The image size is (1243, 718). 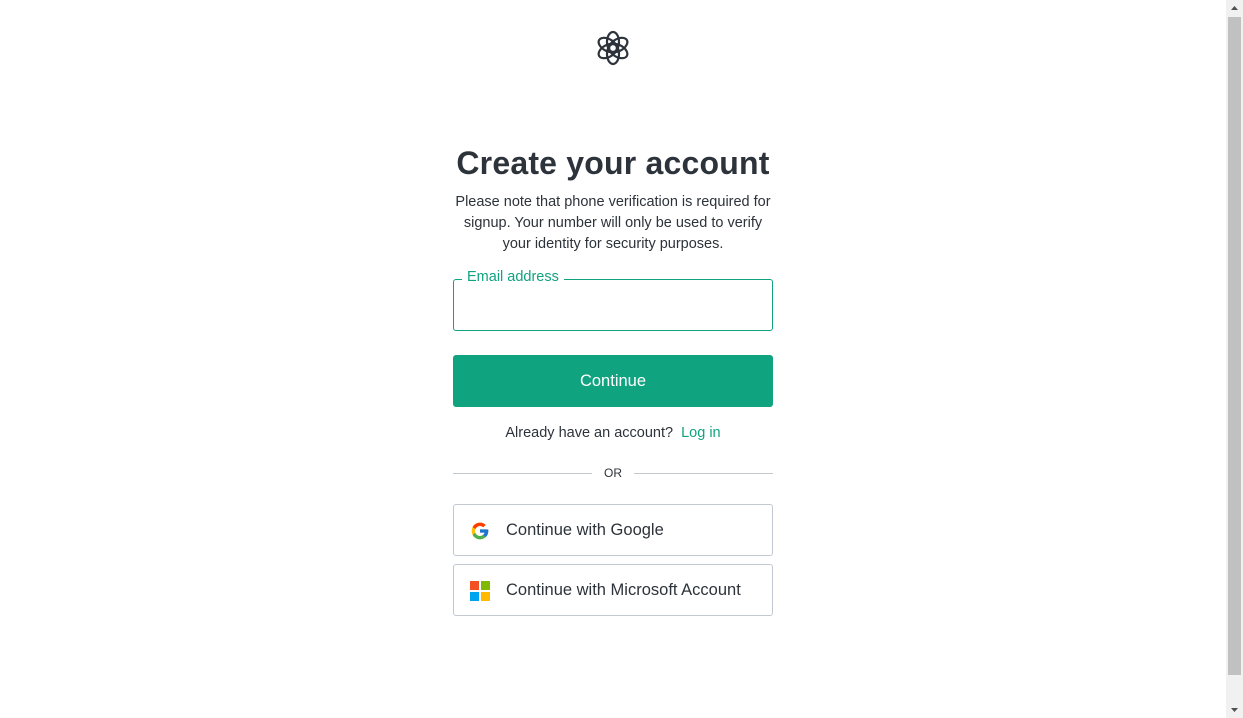 I want to click on email-label: Email address, so click(x=513, y=277).